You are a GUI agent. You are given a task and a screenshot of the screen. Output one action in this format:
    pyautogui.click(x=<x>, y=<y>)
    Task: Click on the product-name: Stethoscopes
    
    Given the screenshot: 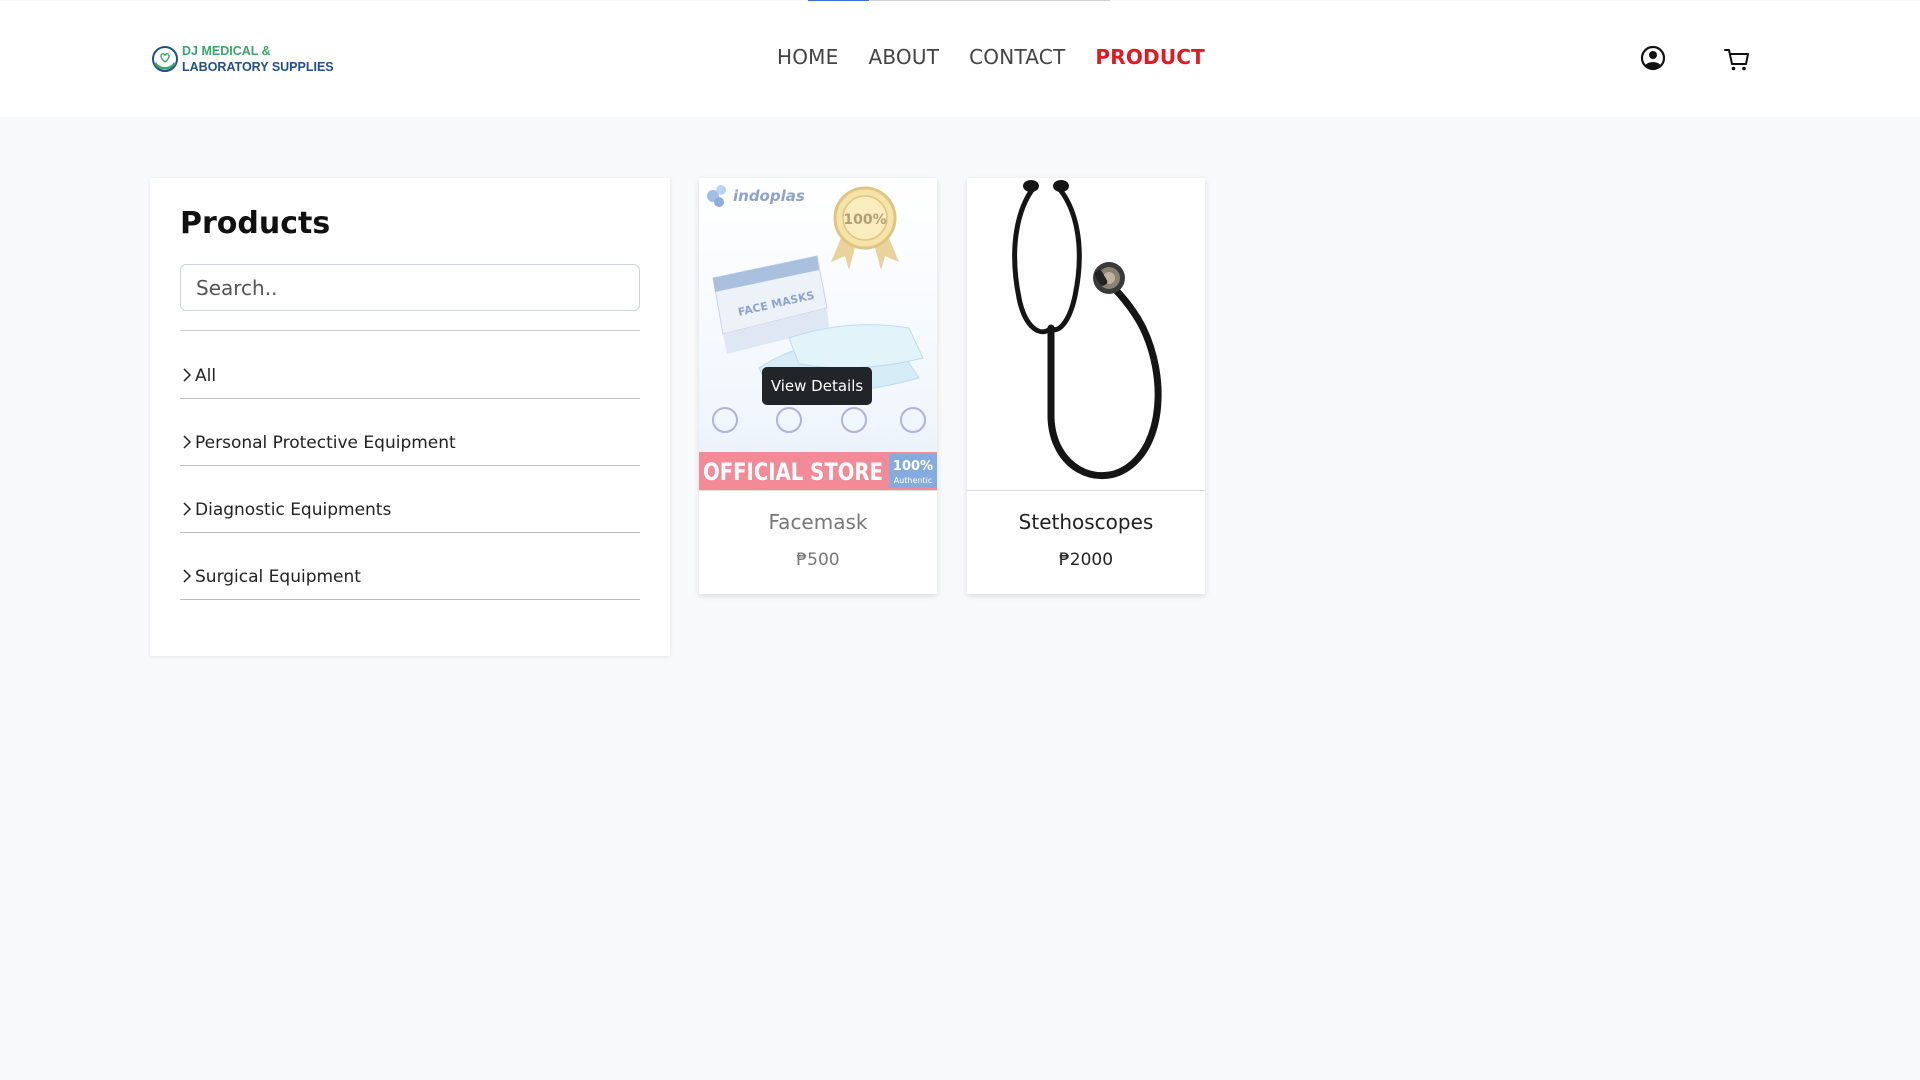 What is the action you would take?
    pyautogui.click(x=1086, y=522)
    